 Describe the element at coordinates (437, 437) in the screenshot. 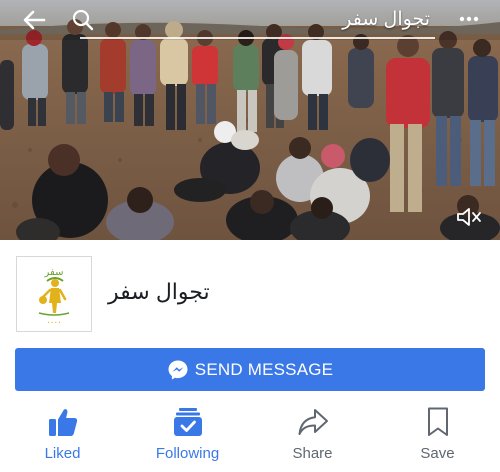

I see `save-button: Save` at that location.